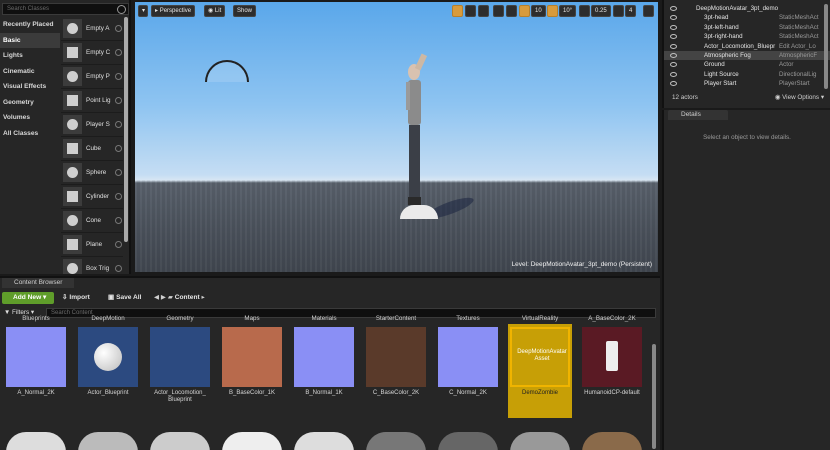  I want to click on outliner-scrollbar, so click(826, 46).